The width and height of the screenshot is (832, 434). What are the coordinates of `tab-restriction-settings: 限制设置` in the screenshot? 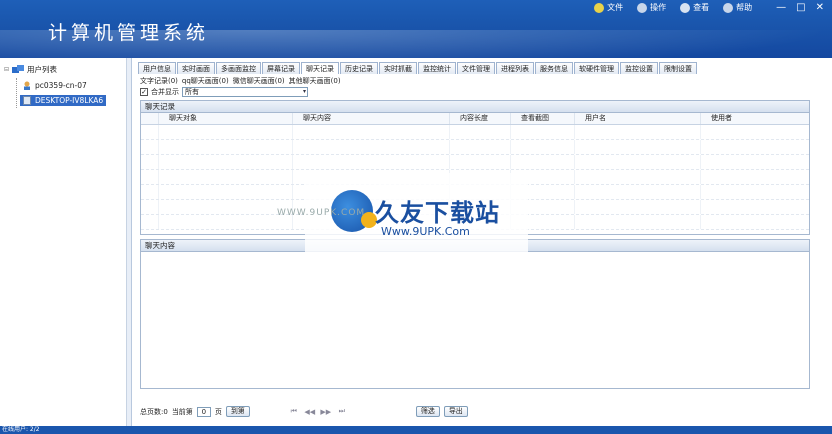 It's located at (678, 68).